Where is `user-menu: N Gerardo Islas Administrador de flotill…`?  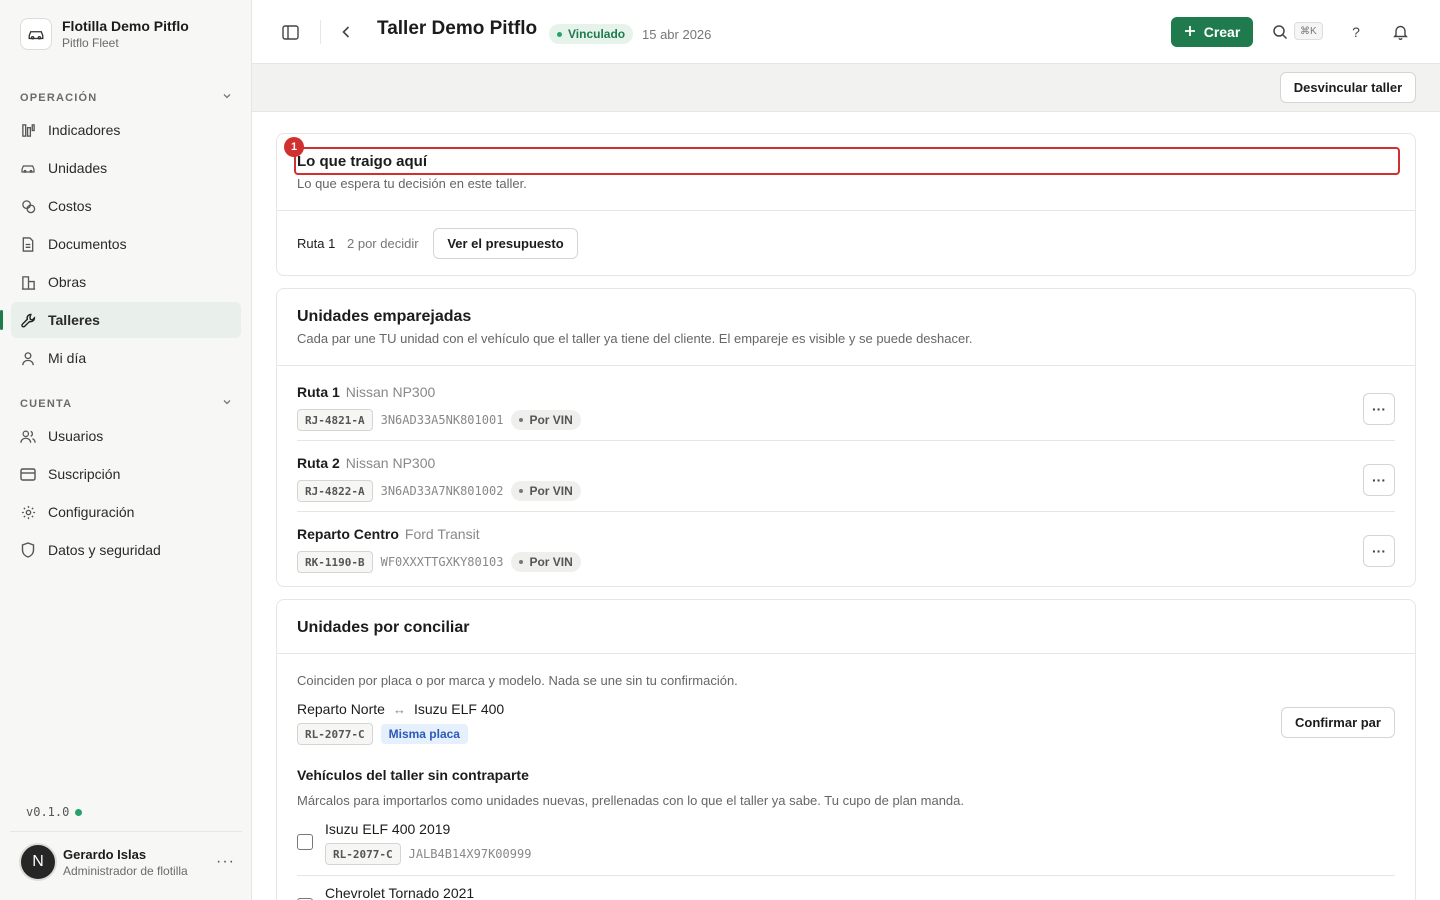 user-menu: N Gerardo Islas Administrador de flotill… is located at coordinates (127, 862).